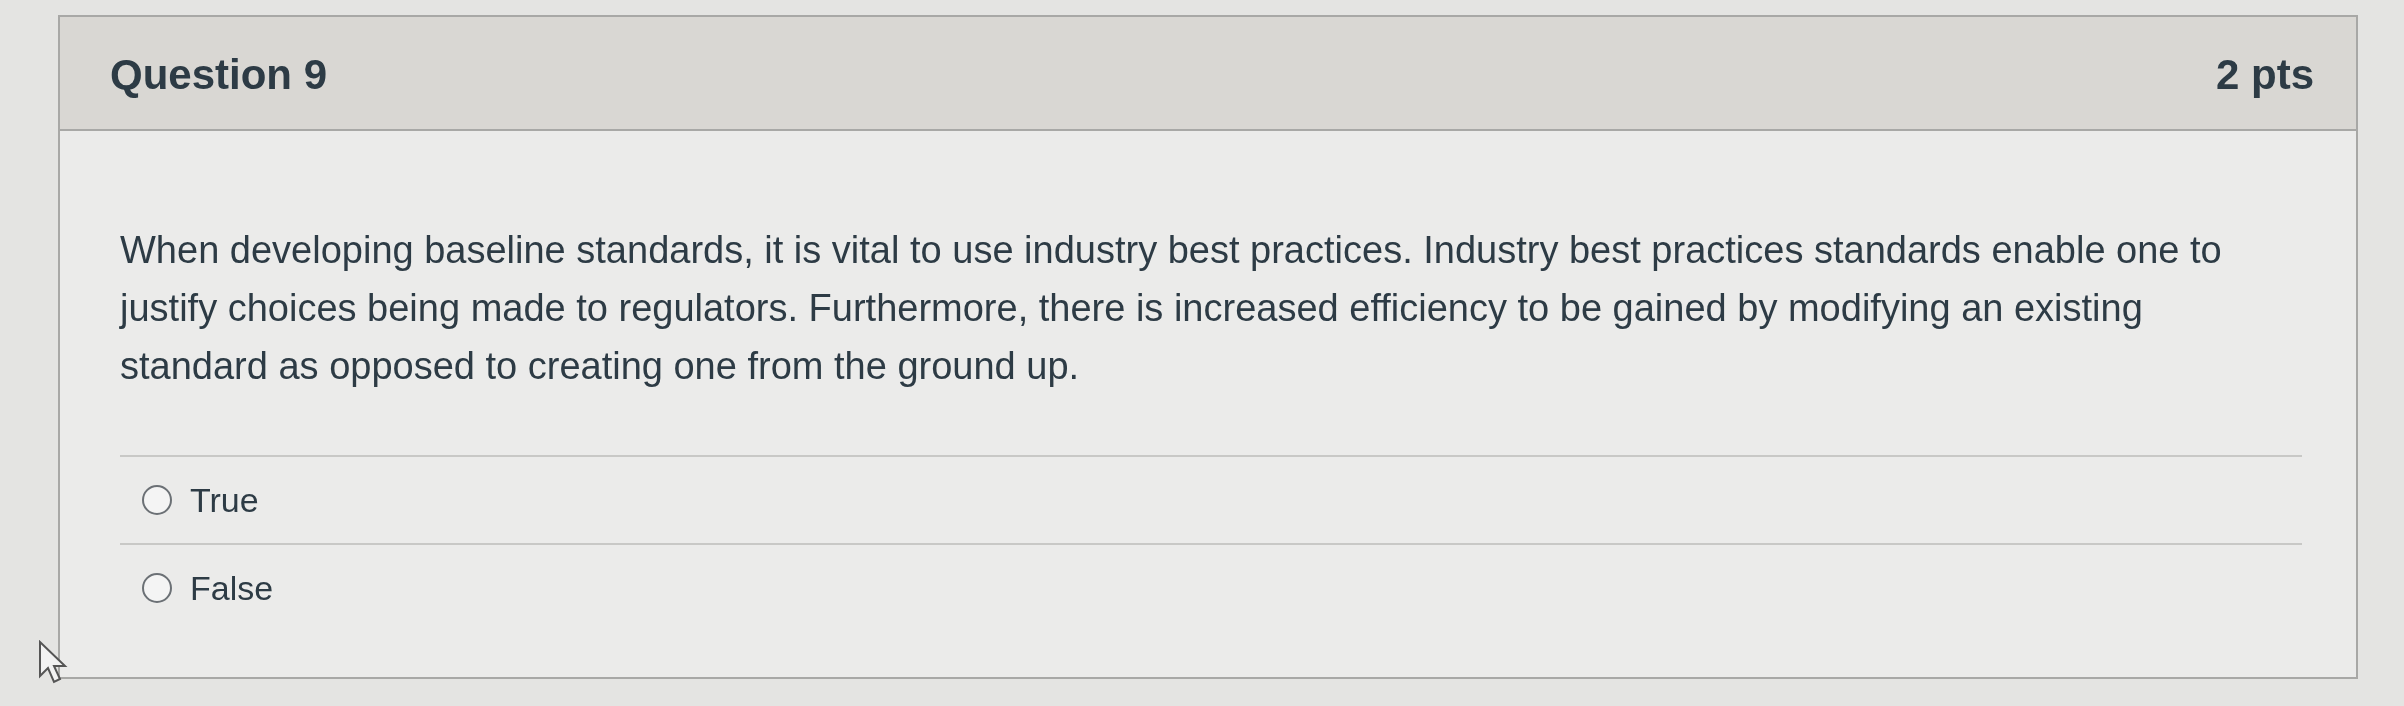 The height and width of the screenshot is (706, 2404). Describe the element at coordinates (224, 500) in the screenshot. I see `option-label: True` at that location.